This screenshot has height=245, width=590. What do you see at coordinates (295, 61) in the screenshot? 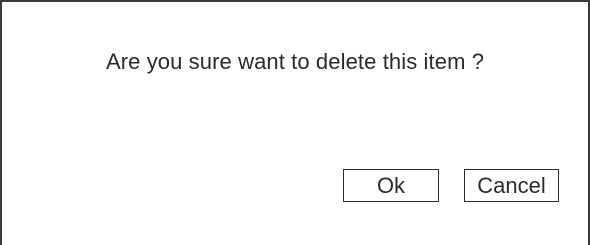
I see `dialog-message: Are you sure want to delete this item ?` at bounding box center [295, 61].